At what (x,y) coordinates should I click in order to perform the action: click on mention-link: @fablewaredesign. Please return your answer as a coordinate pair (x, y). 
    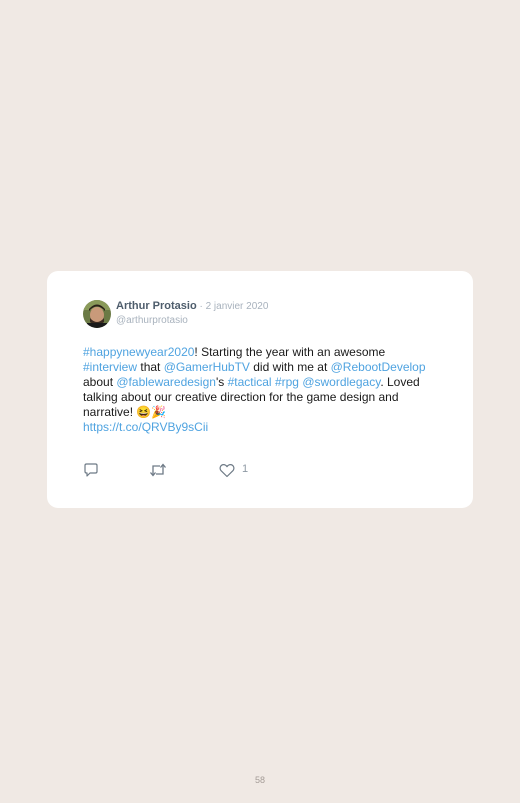
    Looking at the image, I should click on (166, 382).